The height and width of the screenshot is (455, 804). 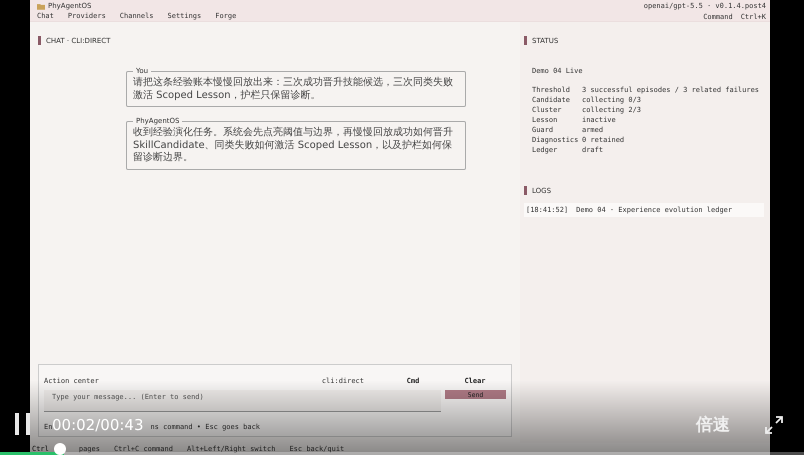 What do you see at coordinates (402, 449) in the screenshot?
I see `progress-bar` at bounding box center [402, 449].